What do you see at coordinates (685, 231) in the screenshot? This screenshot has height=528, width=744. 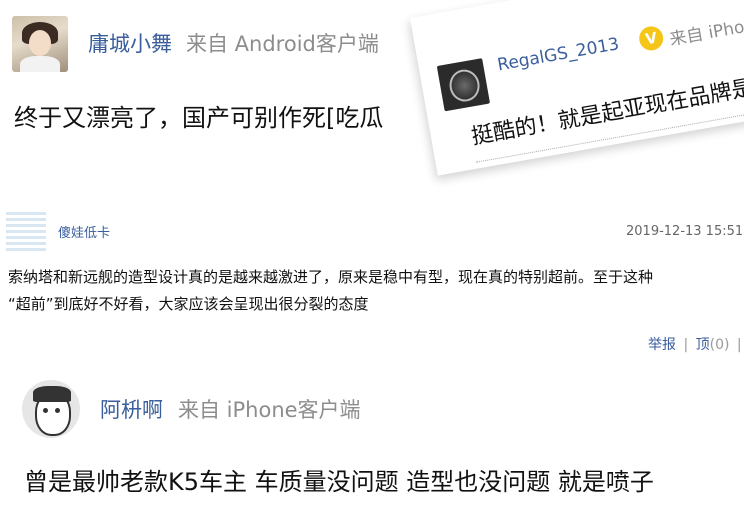 I see `post-timestamp: 2019-12-13 15:51:` at bounding box center [685, 231].